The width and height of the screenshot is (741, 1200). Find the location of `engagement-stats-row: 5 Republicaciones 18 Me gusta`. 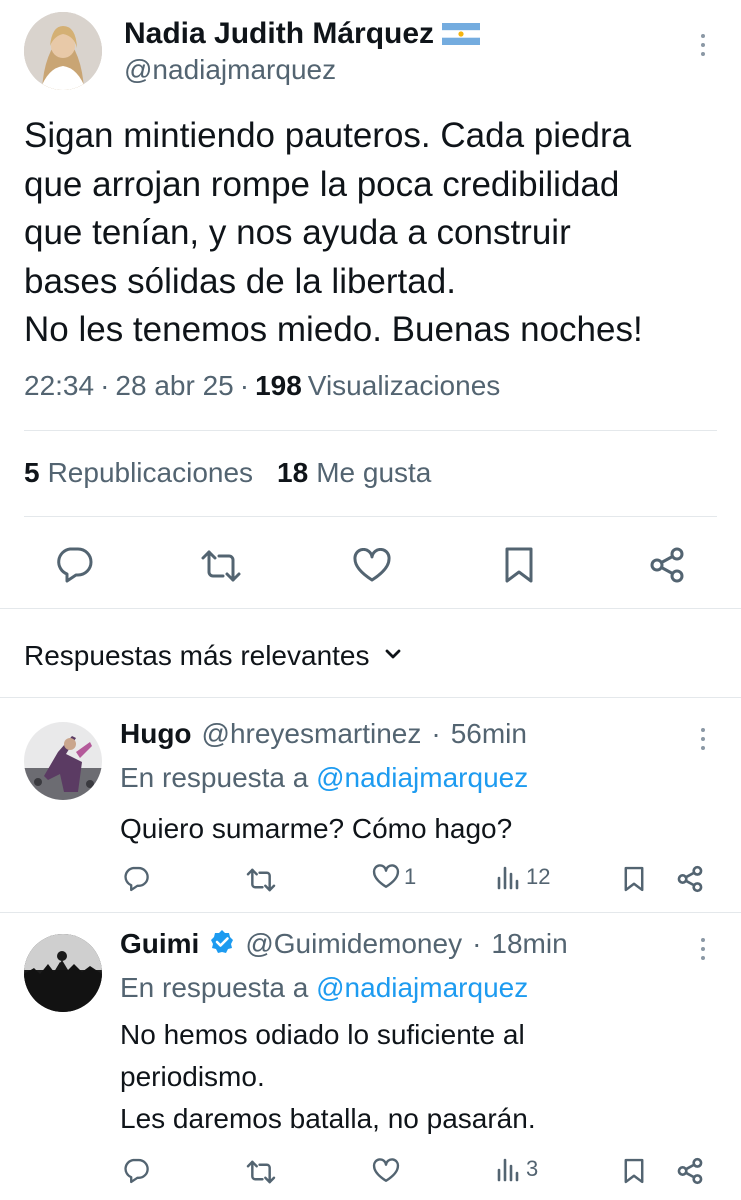

engagement-stats-row: 5 Republicaciones 18 Me gusta is located at coordinates (227, 473).